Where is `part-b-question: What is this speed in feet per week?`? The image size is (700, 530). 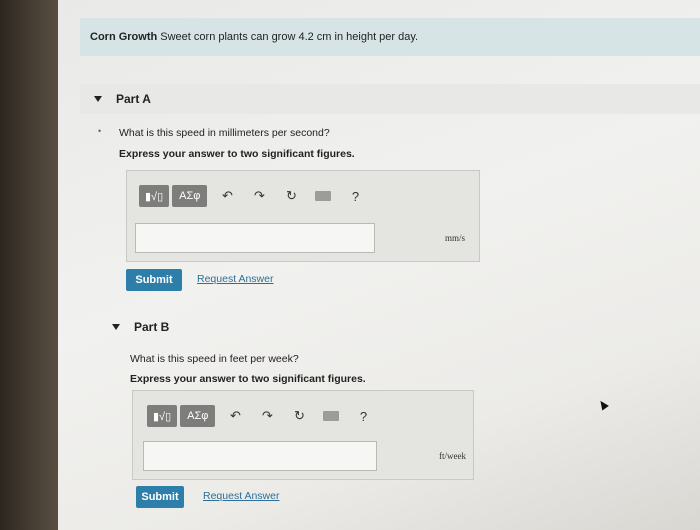 part-b-question: What is this speed in feet per week? is located at coordinates (214, 359).